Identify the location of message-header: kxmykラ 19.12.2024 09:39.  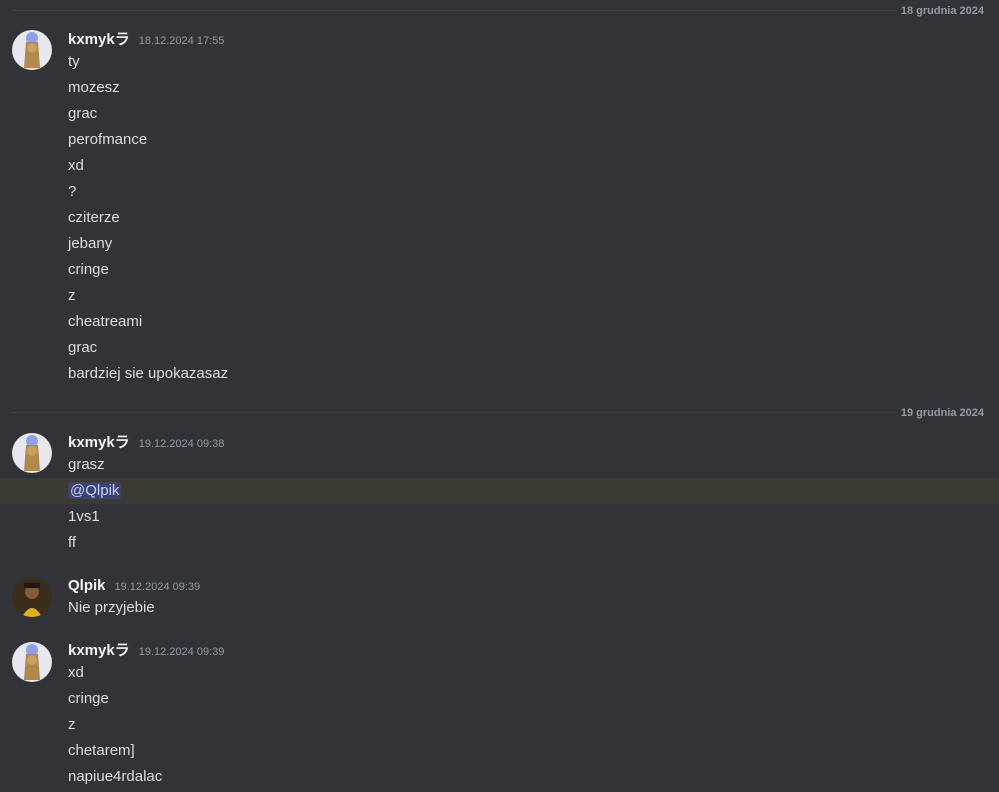
(146, 651).